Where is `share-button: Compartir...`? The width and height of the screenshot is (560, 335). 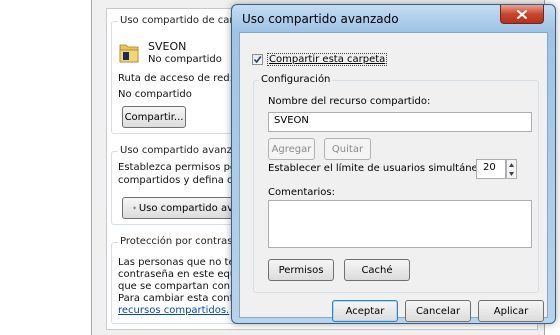
share-button: Compartir... is located at coordinates (154, 117).